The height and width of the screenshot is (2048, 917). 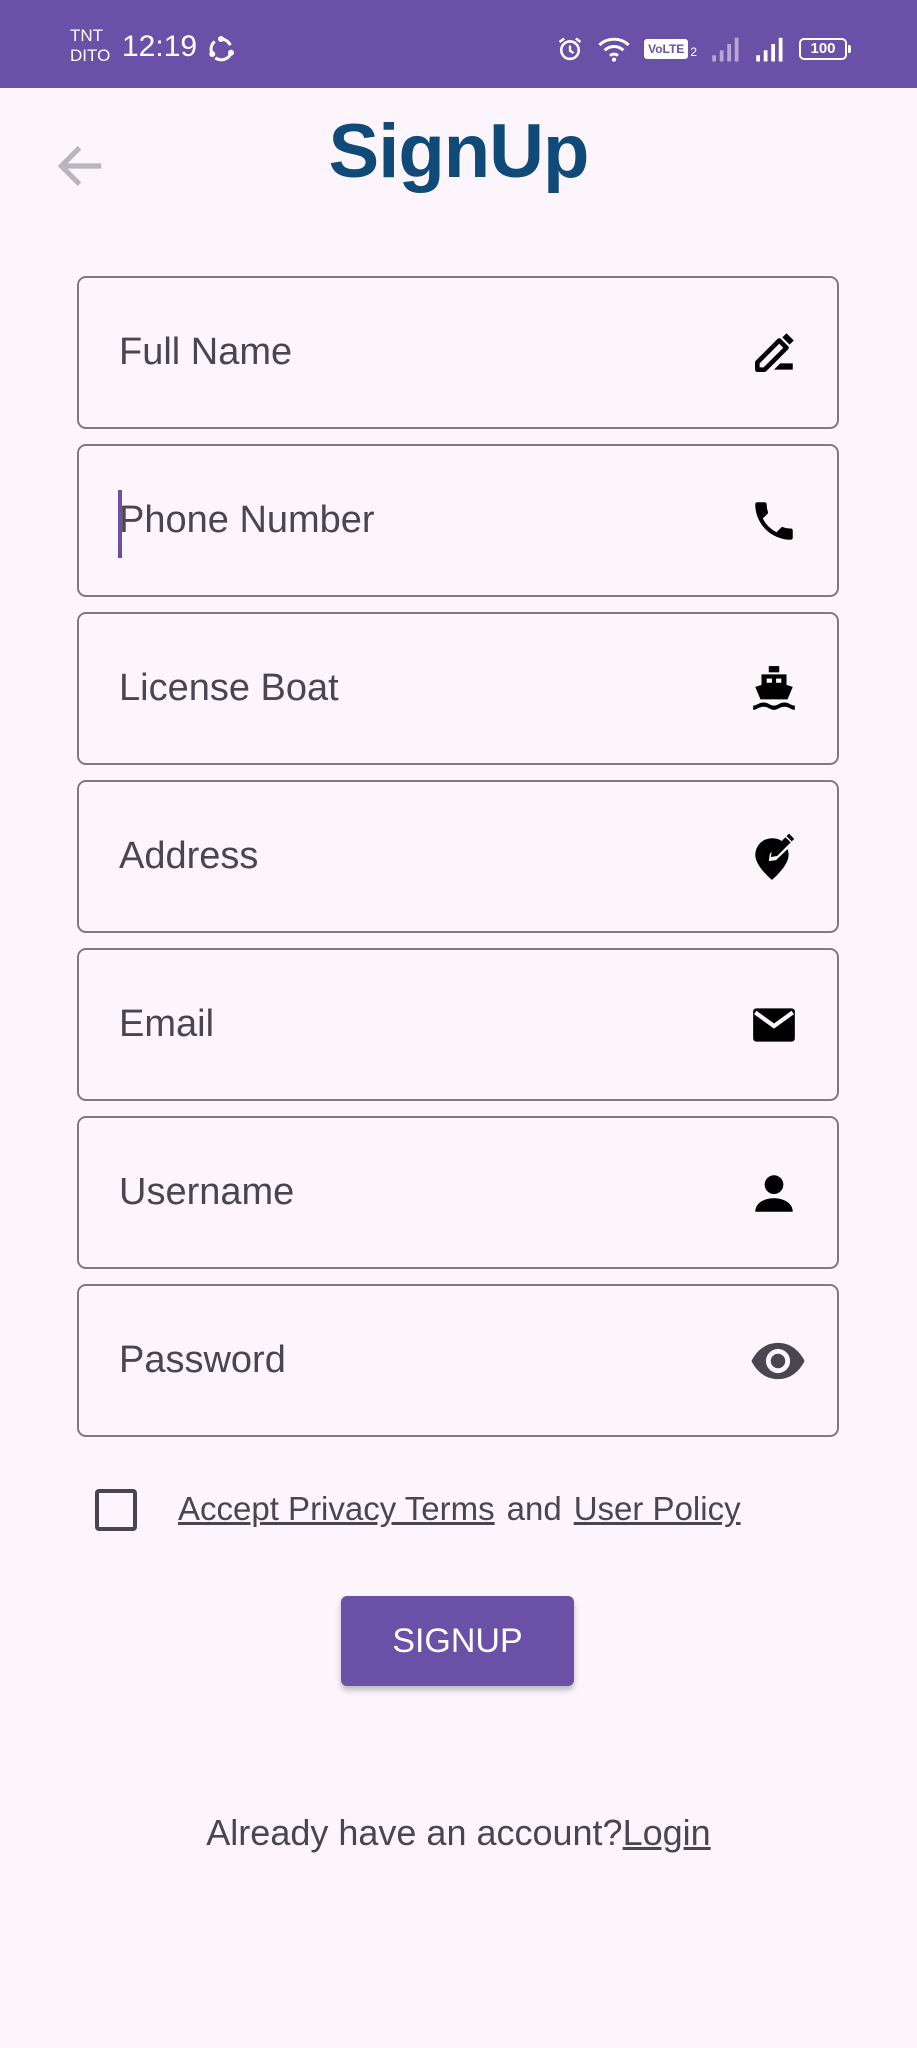 I want to click on status-bar: TNT DITO 12:19 VoLTE 2 100, so click(x=458, y=44).